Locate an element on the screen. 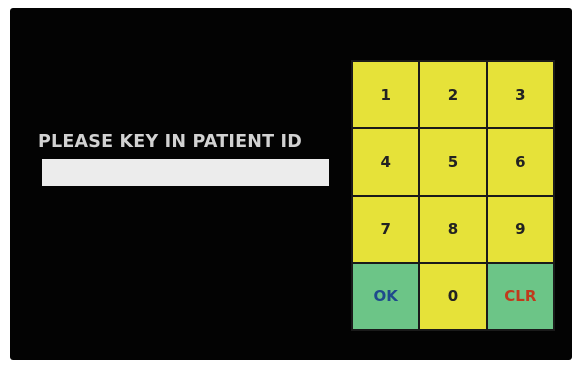 The image size is (585, 370). key-7: 7 is located at coordinates (386, 229).